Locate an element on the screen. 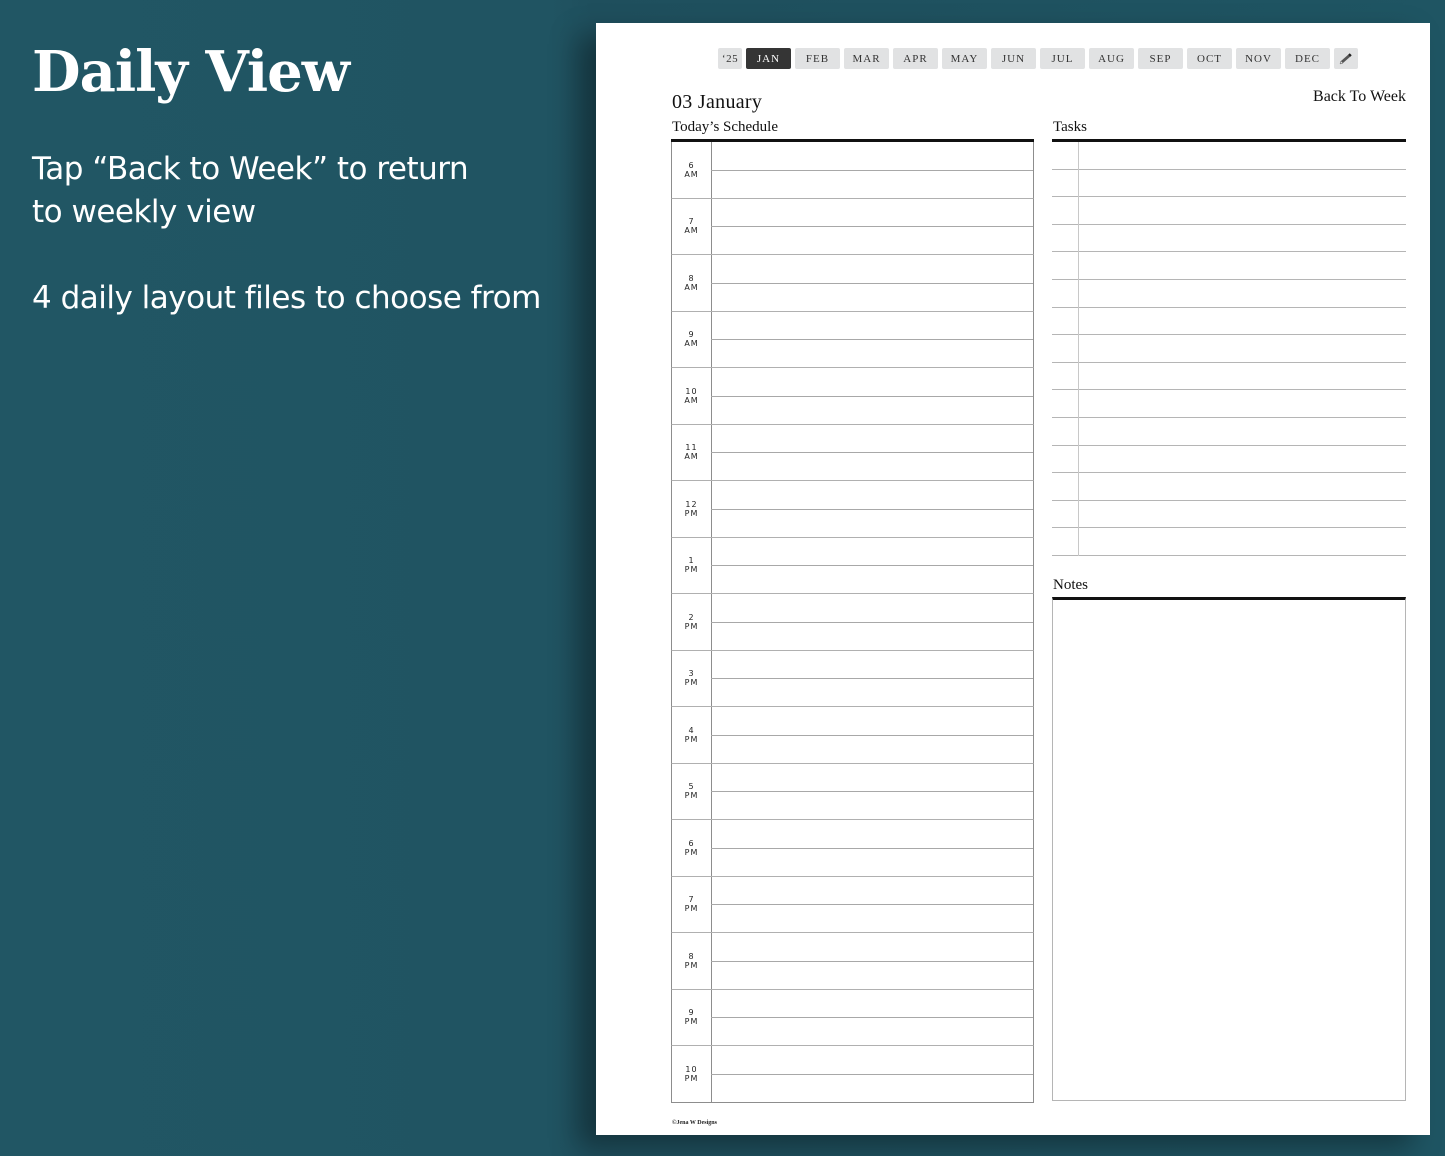  month-tab-jul: JUL is located at coordinates (1062, 58).